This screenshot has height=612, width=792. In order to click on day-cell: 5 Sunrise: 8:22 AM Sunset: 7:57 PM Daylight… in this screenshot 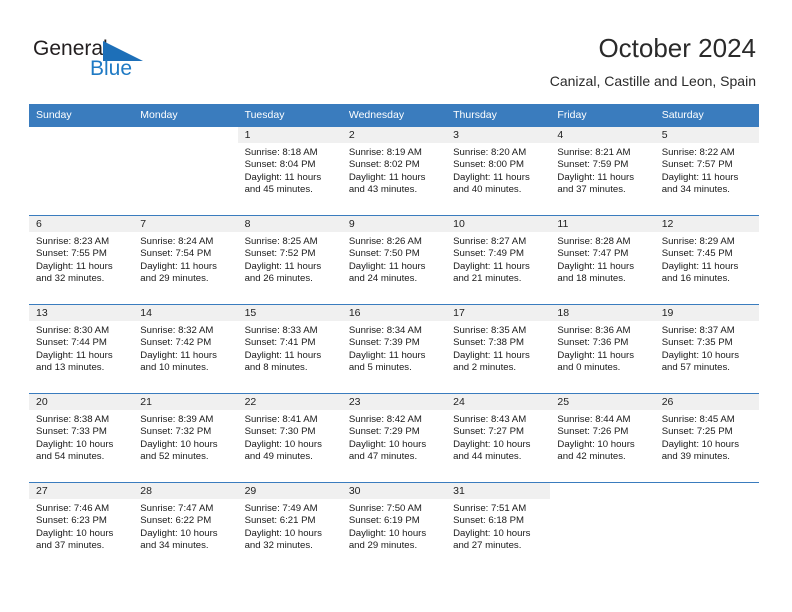, I will do `click(706, 170)`.